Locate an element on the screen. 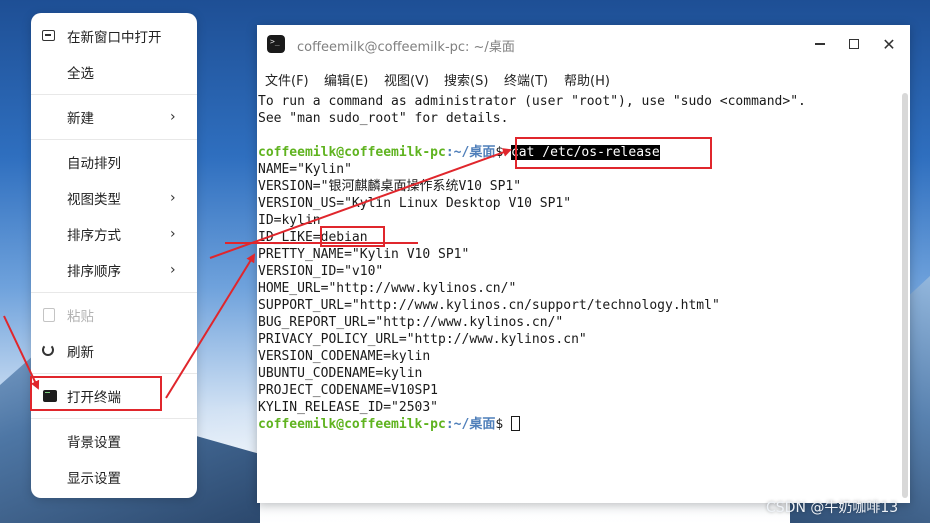 The width and height of the screenshot is (930, 523). watermark: CSDN @牛奶咖啡13 is located at coordinates (832, 508).